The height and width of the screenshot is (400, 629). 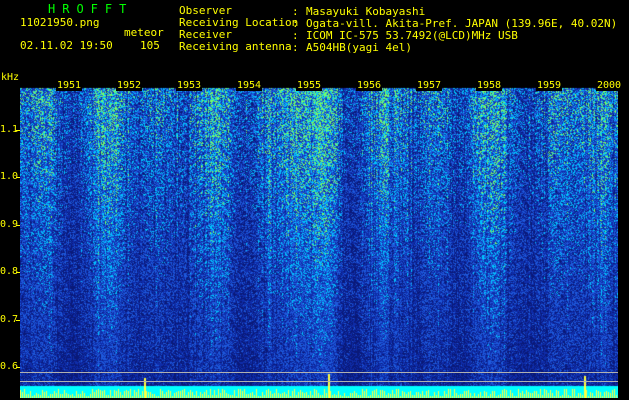 I want to click on time-label: 1951, so click(x=69, y=85).